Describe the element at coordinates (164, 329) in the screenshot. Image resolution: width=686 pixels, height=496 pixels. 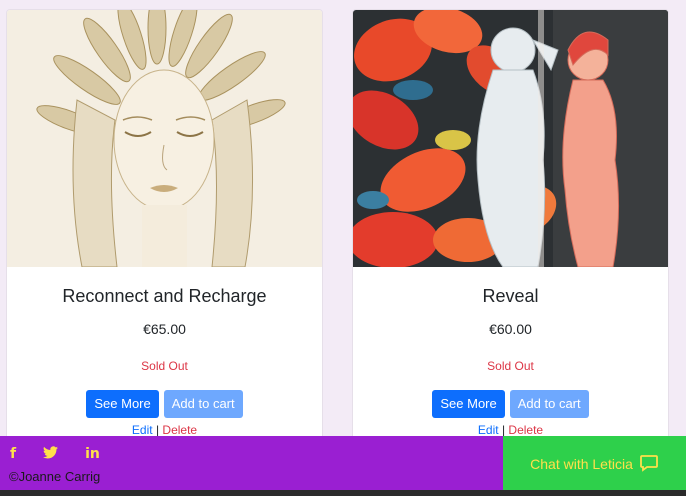
I see `product-price: €65.00` at that location.